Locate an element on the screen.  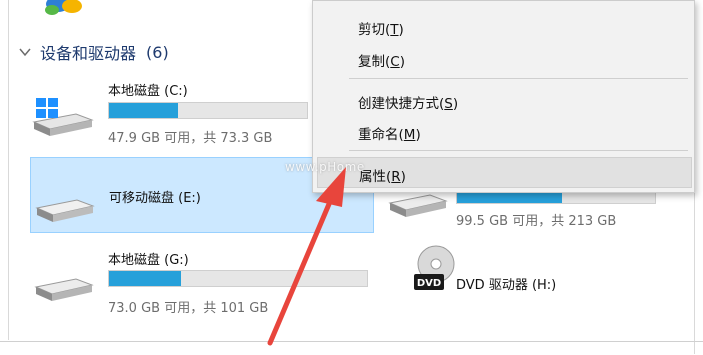
devices-and-drives-header: 设备和驱动器 (6) is located at coordinates (93, 52).